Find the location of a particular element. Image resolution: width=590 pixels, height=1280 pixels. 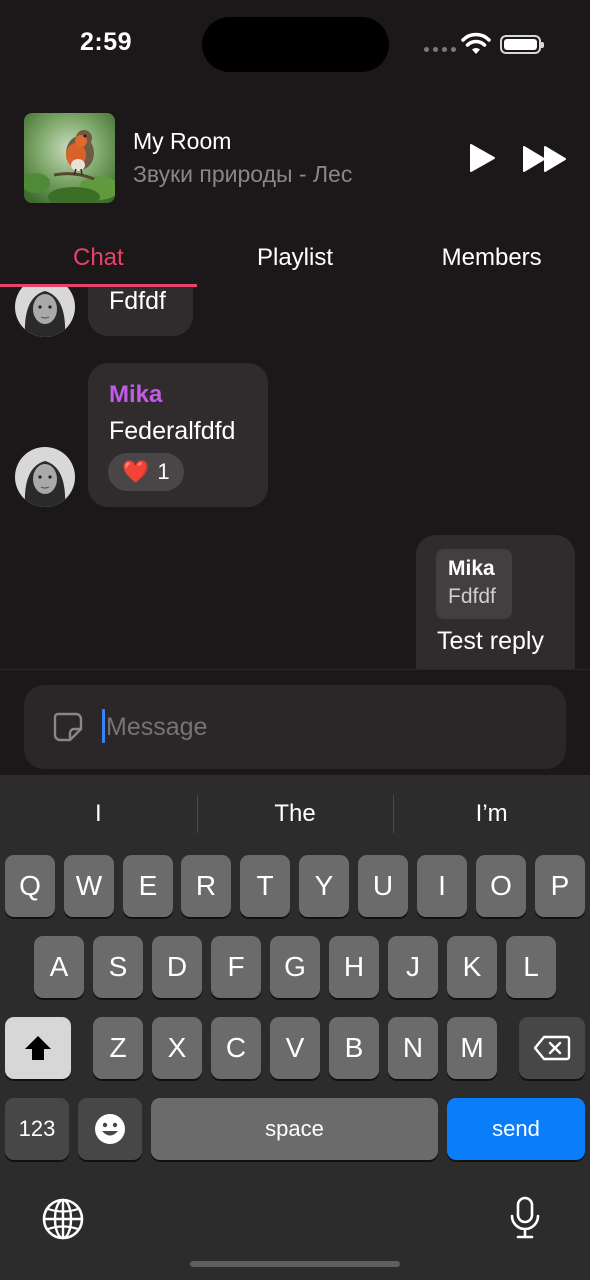

numbers-key-label: 123 is located at coordinates (37, 1128).